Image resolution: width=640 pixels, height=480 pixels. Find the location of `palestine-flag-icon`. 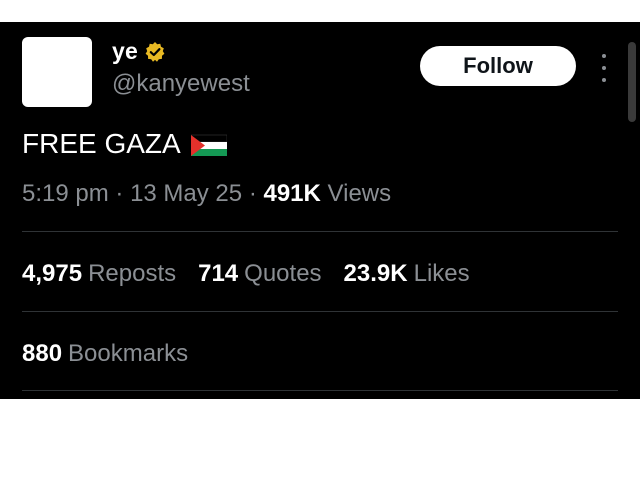

palestine-flag-icon is located at coordinates (208, 144).